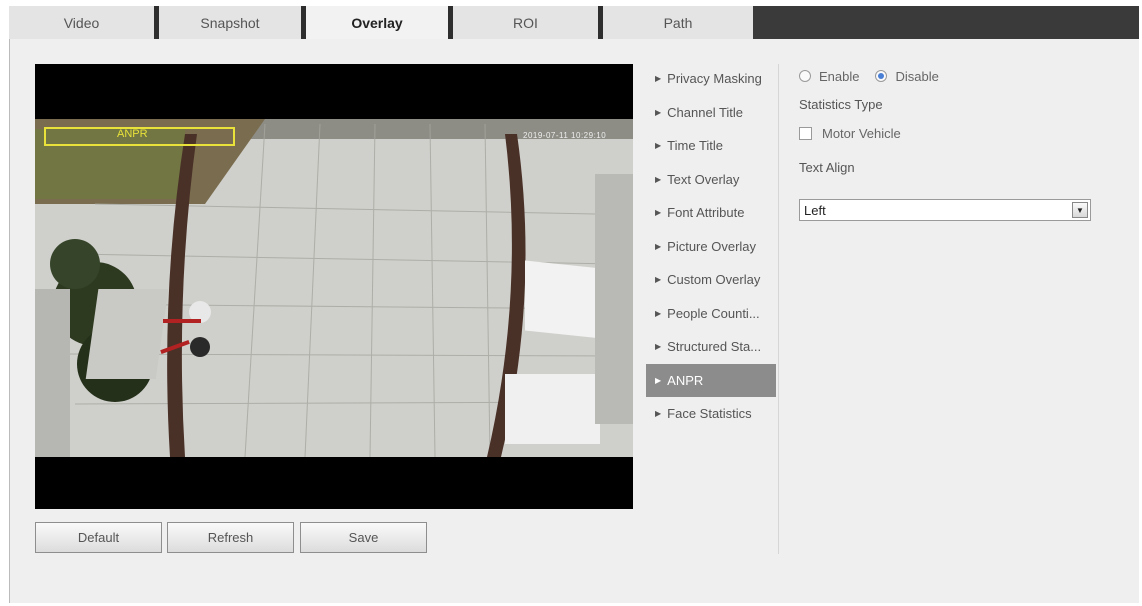  Describe the element at coordinates (528, 22) in the screenshot. I see `tab-roi: ROI` at that location.